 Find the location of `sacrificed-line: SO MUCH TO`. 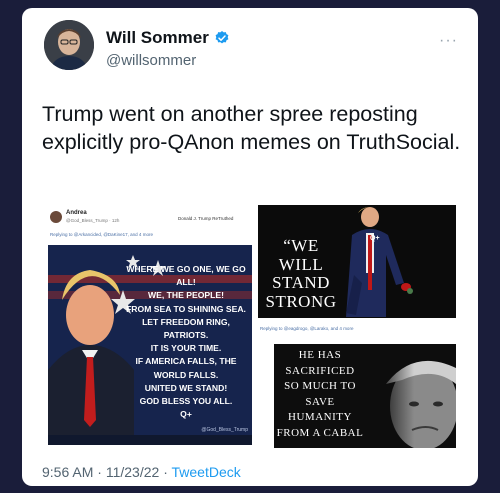

sacrificed-line: SO MUCH TO is located at coordinates (320, 386).